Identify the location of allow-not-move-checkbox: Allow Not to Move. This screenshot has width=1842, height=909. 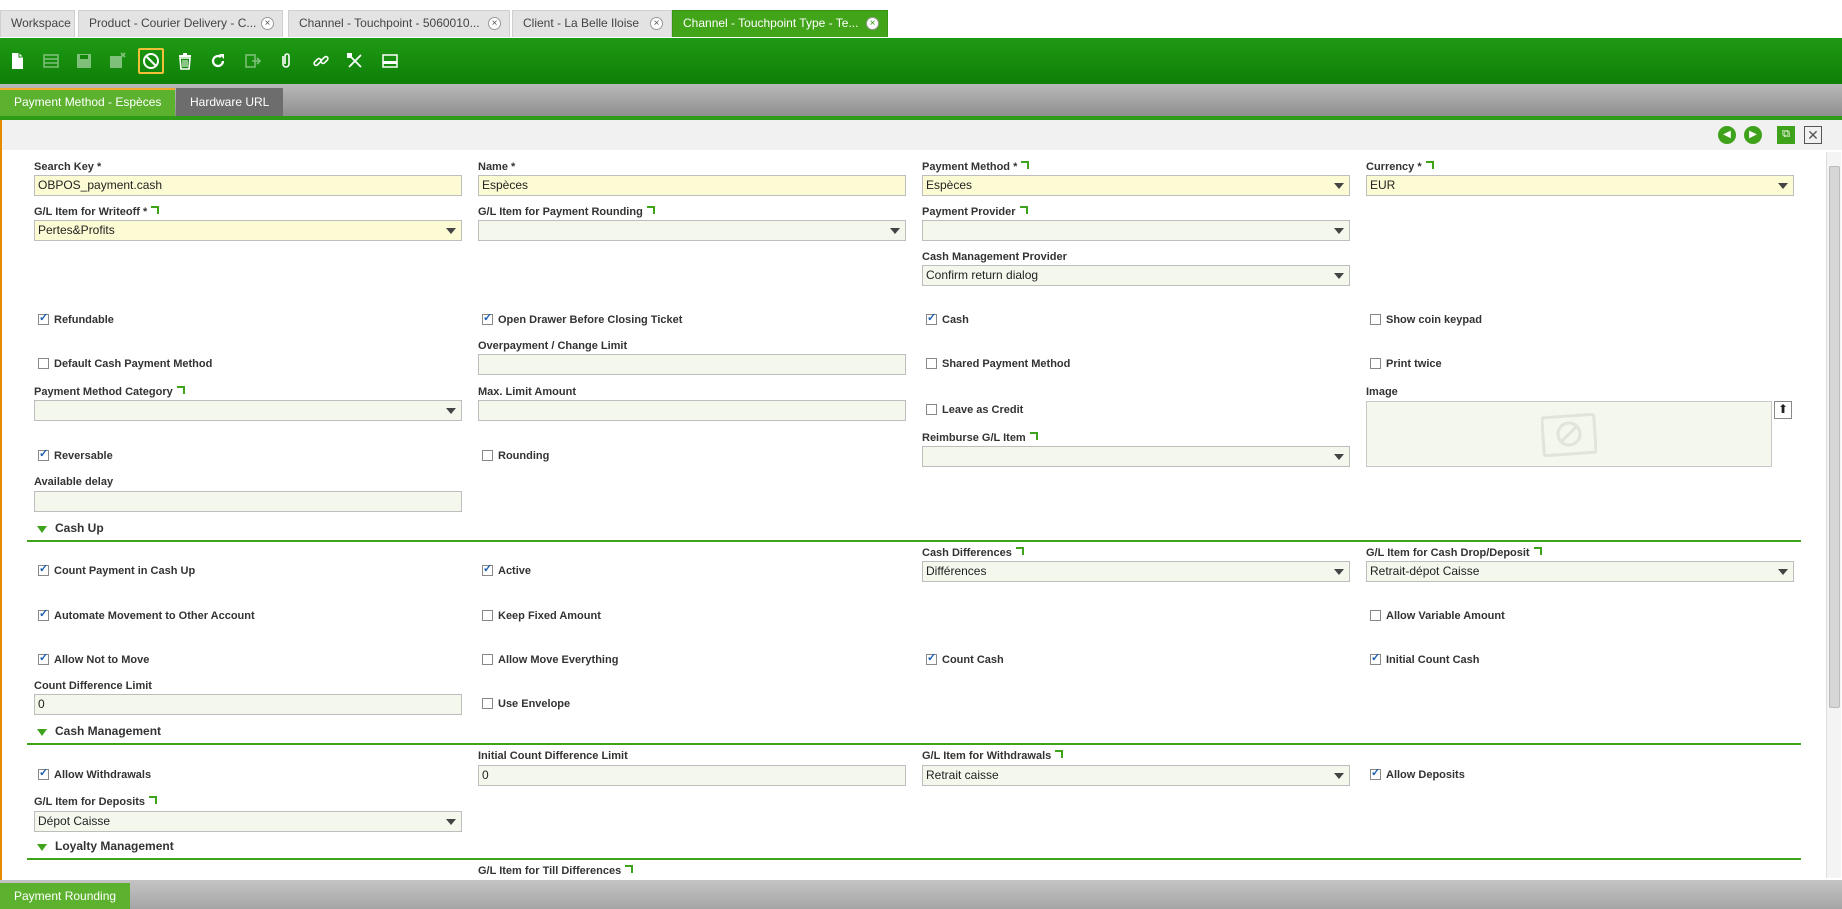
(93, 659).